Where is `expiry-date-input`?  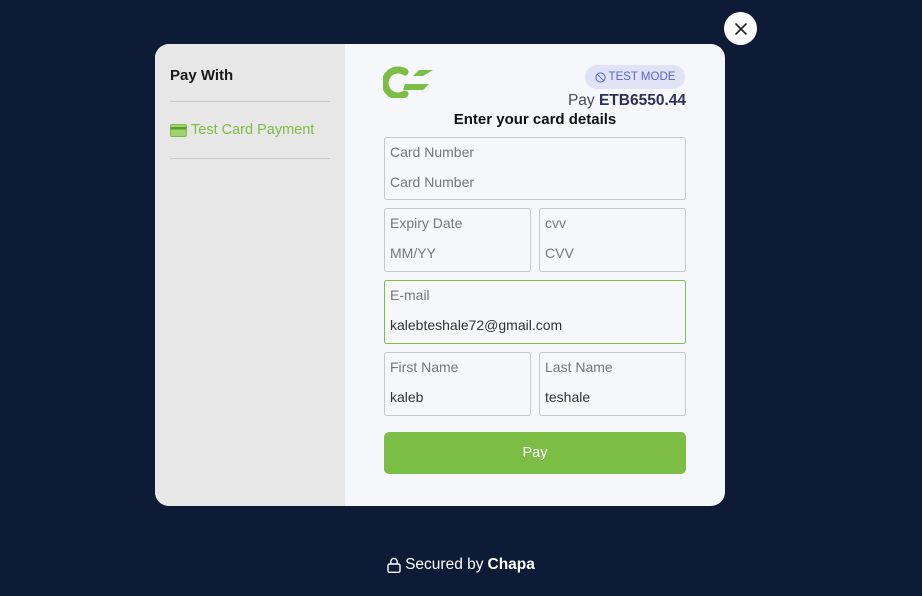
expiry-date-input is located at coordinates (457, 253).